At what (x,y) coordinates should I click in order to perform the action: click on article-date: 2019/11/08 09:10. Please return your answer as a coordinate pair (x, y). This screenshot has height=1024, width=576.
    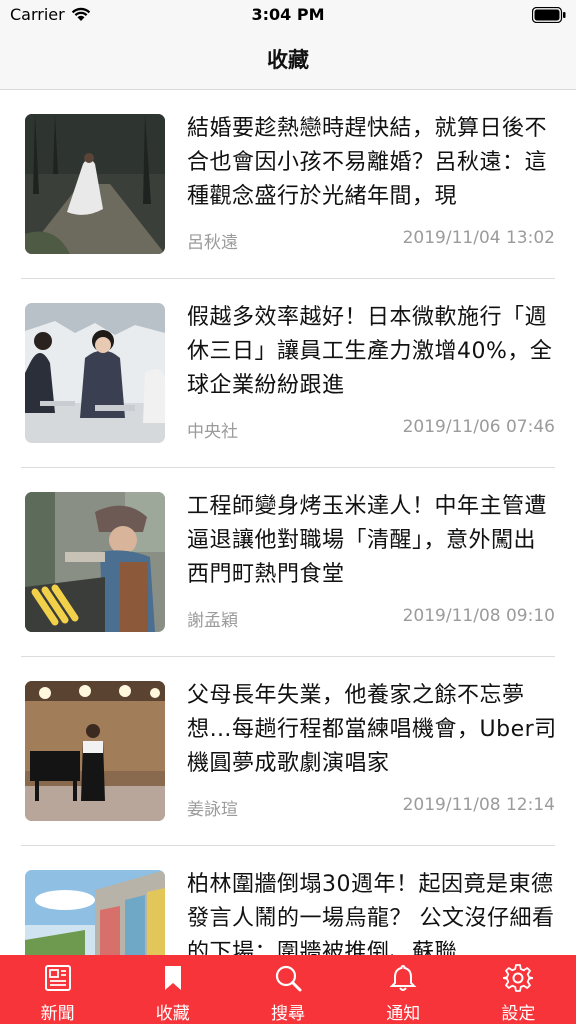
    Looking at the image, I should click on (478, 616).